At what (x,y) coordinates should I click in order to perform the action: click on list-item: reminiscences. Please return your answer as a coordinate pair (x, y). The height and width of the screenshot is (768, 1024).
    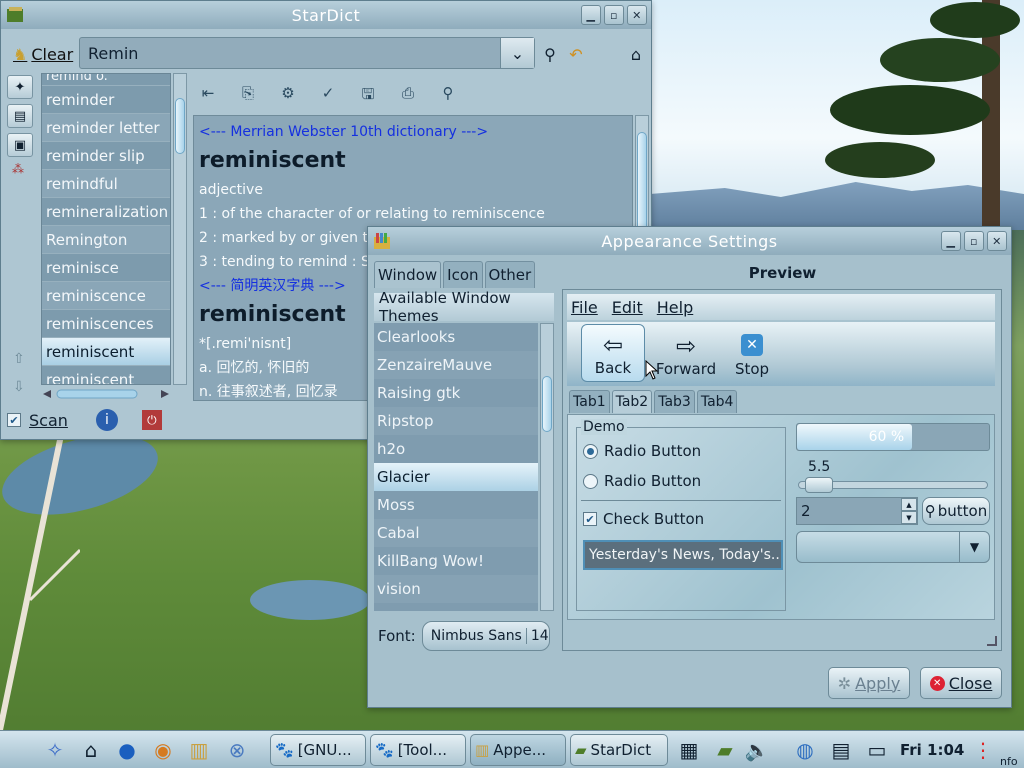
    Looking at the image, I should click on (106, 324).